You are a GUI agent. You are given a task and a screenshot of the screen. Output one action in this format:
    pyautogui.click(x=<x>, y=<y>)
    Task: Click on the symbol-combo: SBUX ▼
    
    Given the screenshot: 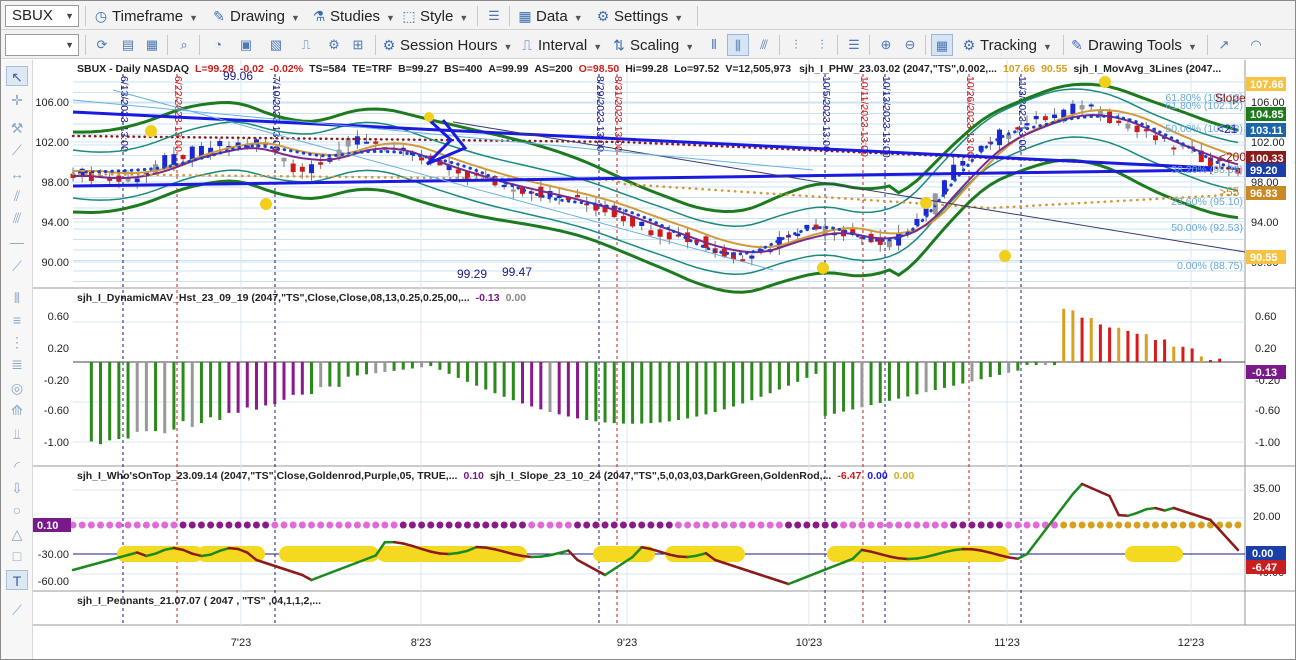 What is the action you would take?
    pyautogui.click(x=42, y=16)
    